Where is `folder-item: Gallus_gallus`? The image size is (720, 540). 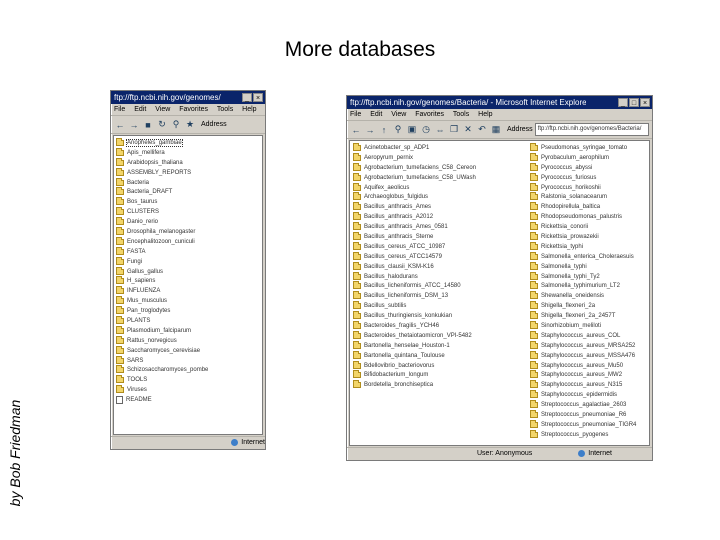 folder-item: Gallus_gallus is located at coordinates (162, 271).